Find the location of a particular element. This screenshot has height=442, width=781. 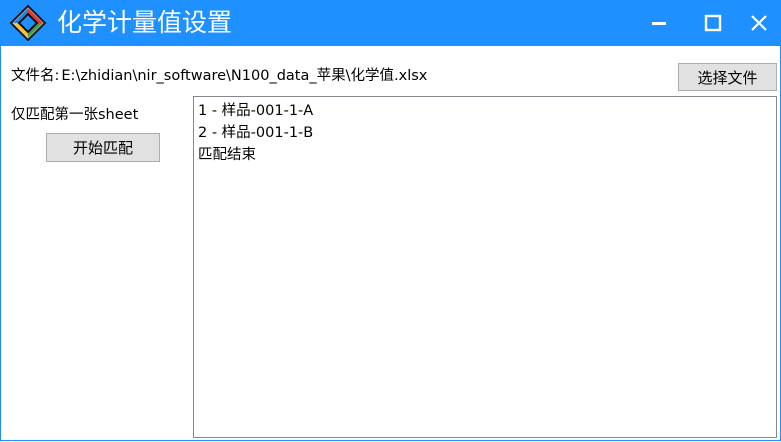

maximize-button is located at coordinates (713, 23).